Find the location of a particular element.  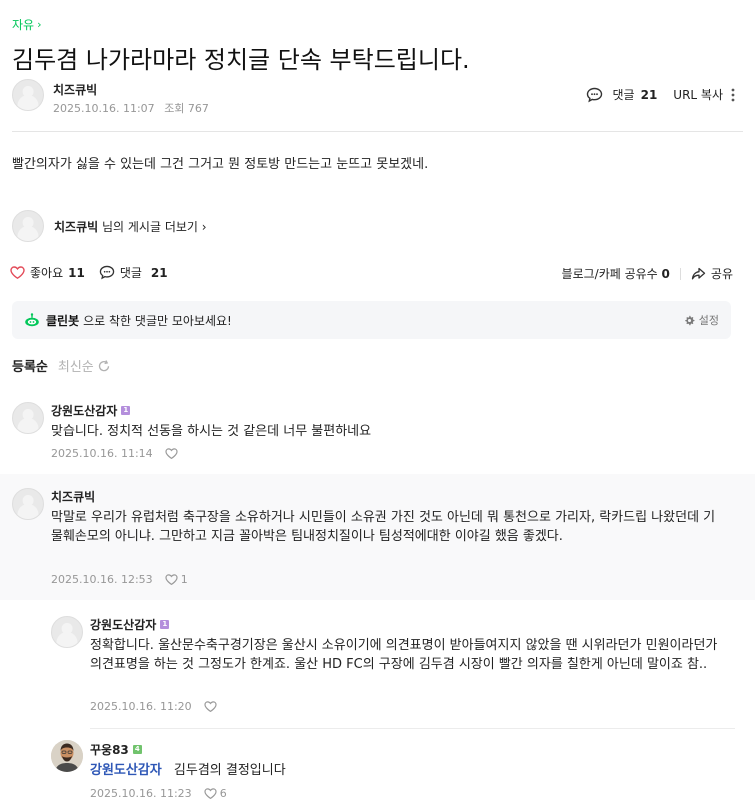

comment-date: 2025.10.16. 11:23 is located at coordinates (141, 793).